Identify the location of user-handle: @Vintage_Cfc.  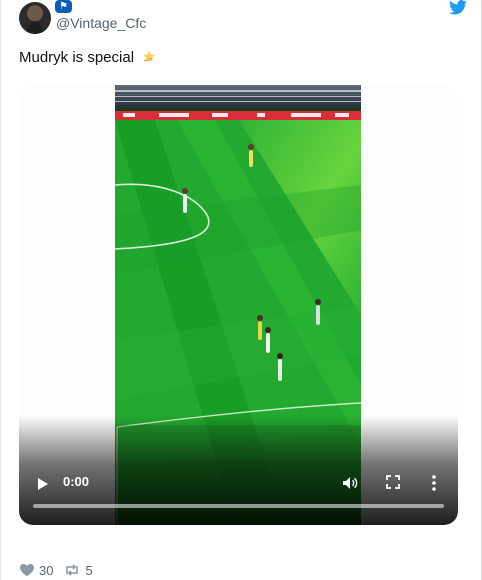
(101, 23).